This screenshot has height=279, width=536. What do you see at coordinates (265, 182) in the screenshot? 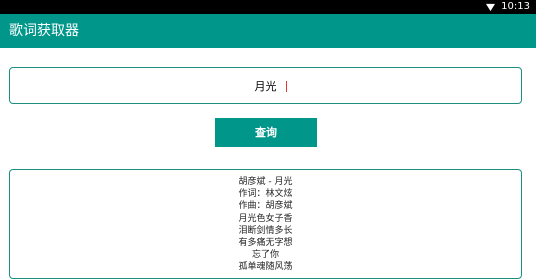
I see `lyrics-line: 胡彦斌 - 月光` at bounding box center [265, 182].